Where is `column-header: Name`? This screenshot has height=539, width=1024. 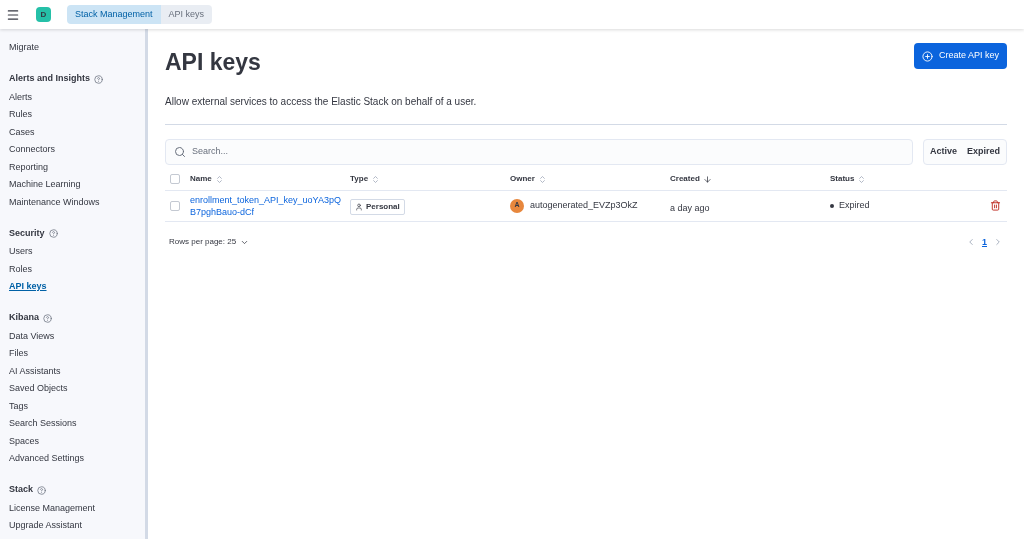
column-header: Name is located at coordinates (201, 179).